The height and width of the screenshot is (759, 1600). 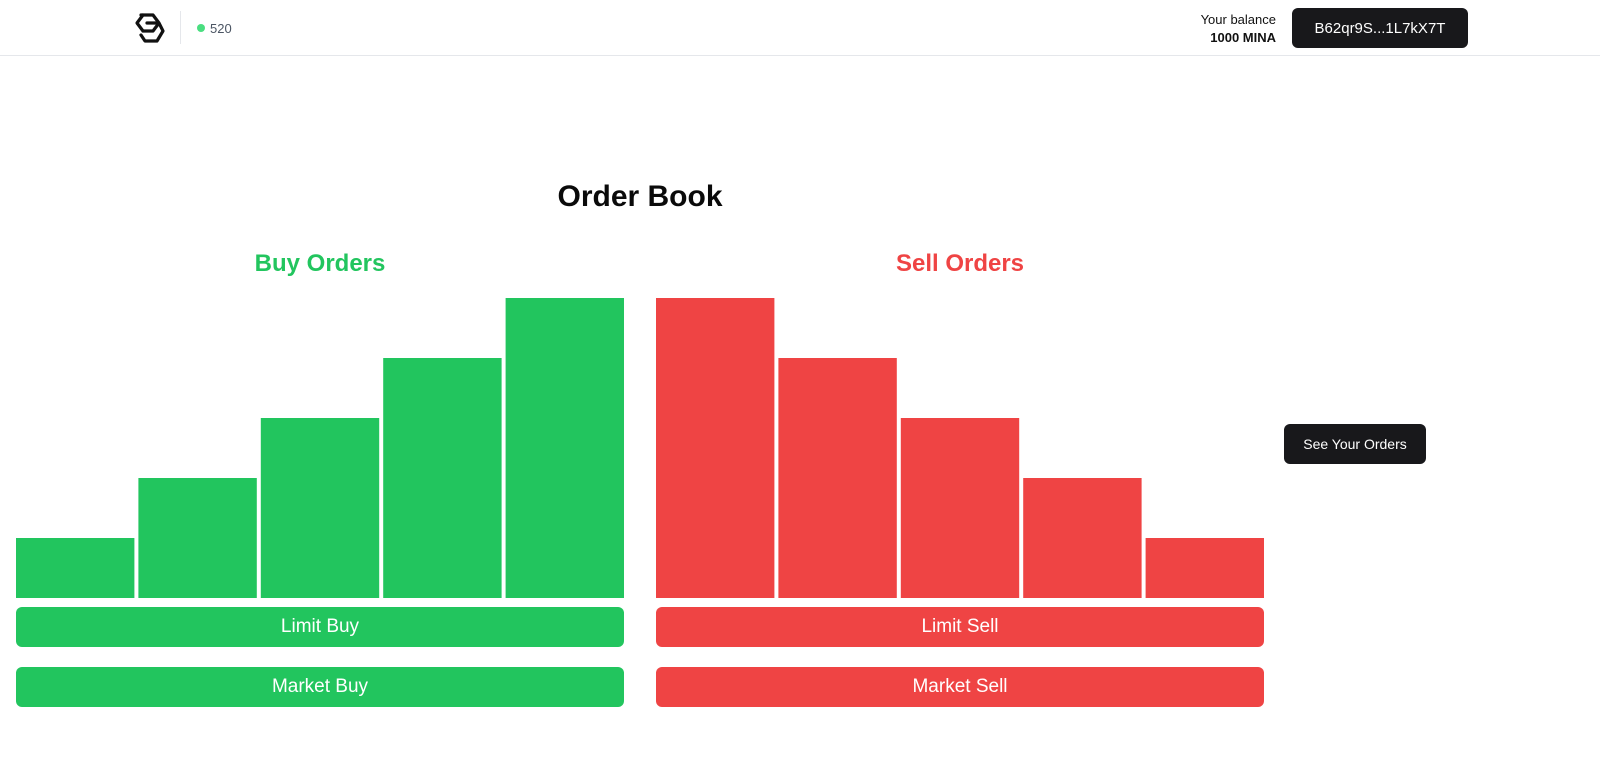 I want to click on header-divider, so click(x=180, y=27).